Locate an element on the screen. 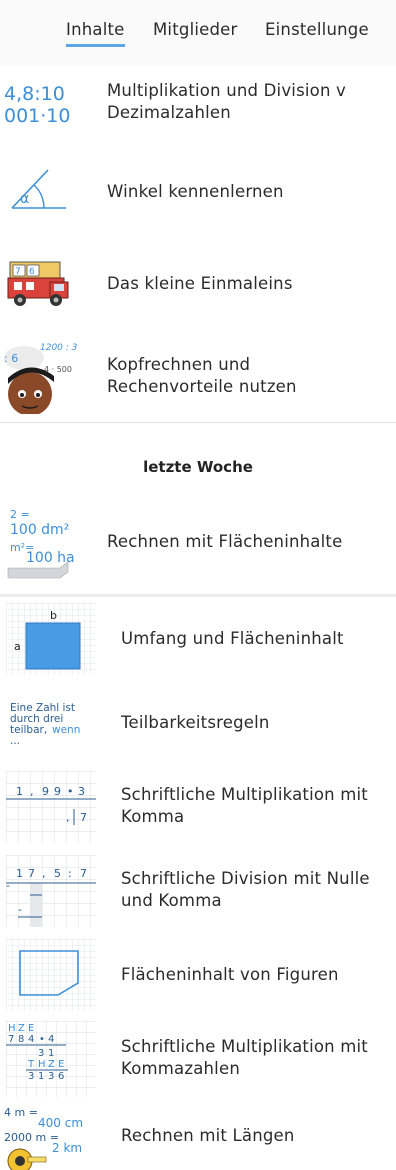 This screenshot has height=1170, width=396. thumbnail-angle: α is located at coordinates (41, 193).